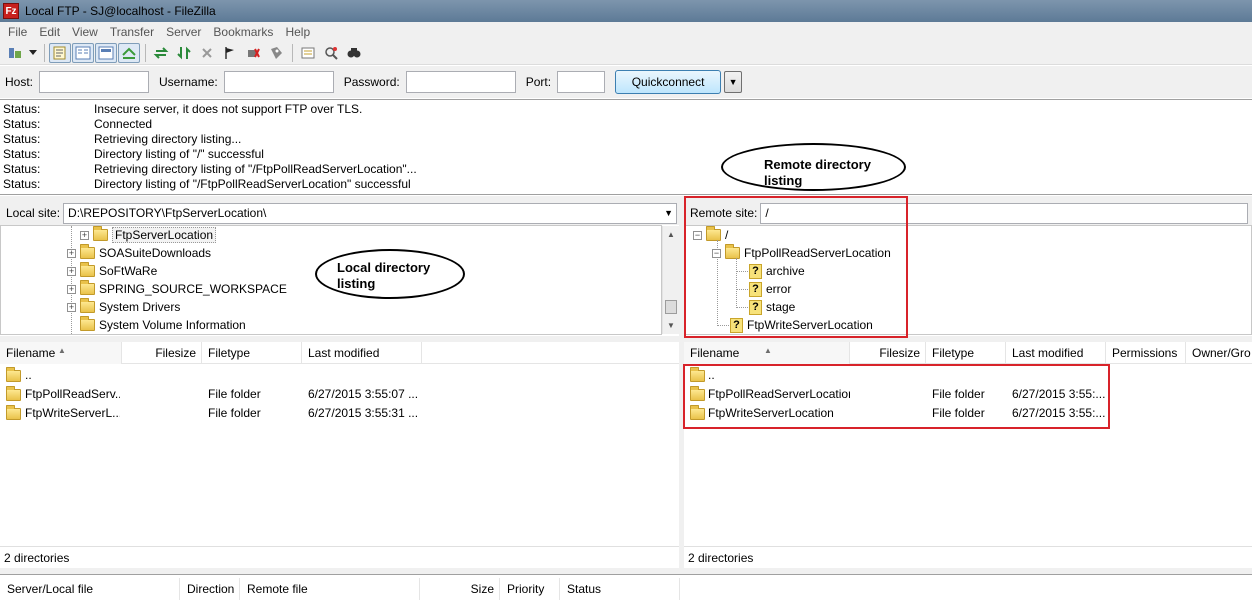  What do you see at coordinates (670, 280) in the screenshot?
I see `local-tree-scrollbar: ▲ ▼` at bounding box center [670, 280].